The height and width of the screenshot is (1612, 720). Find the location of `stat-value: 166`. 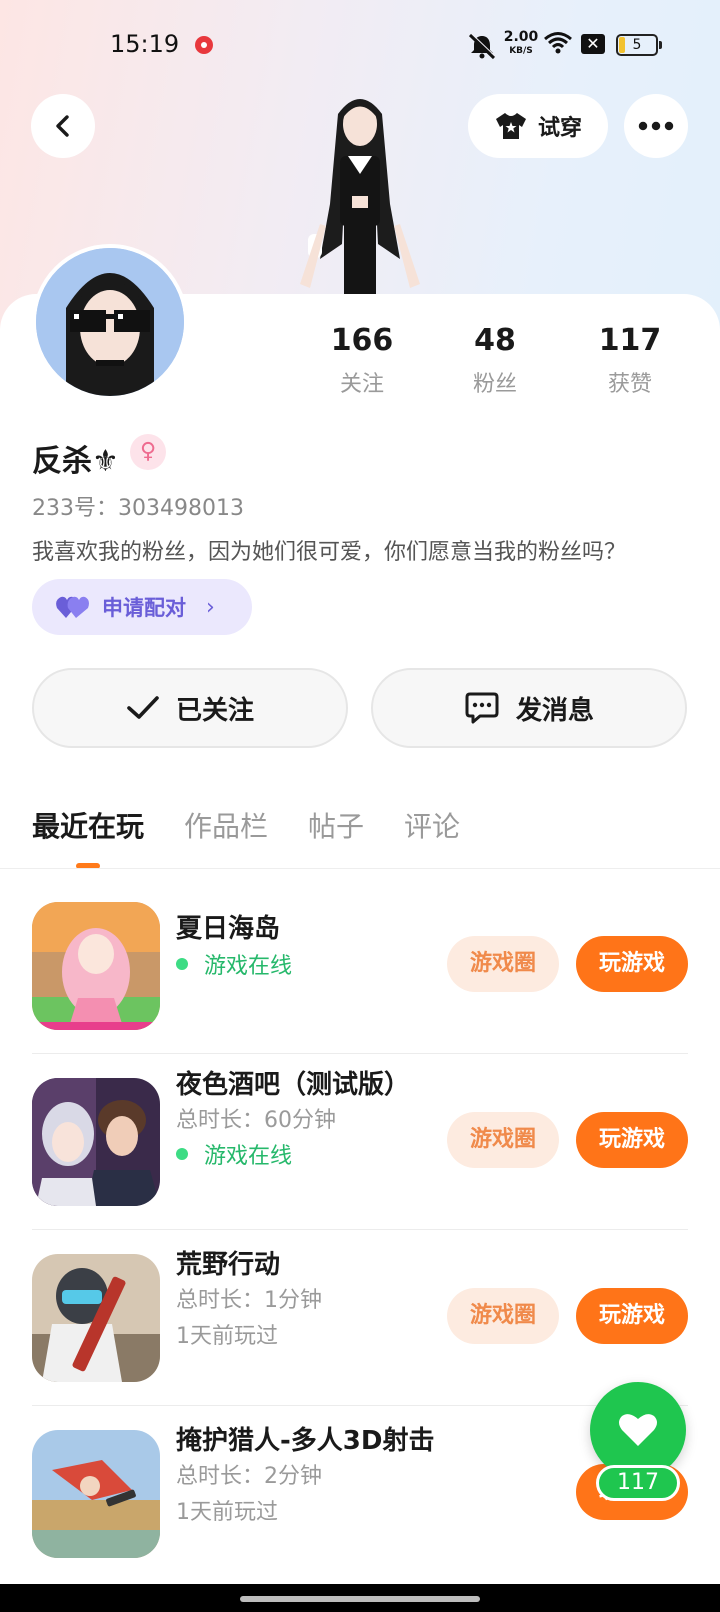

stat-value: 166 is located at coordinates (362, 340).